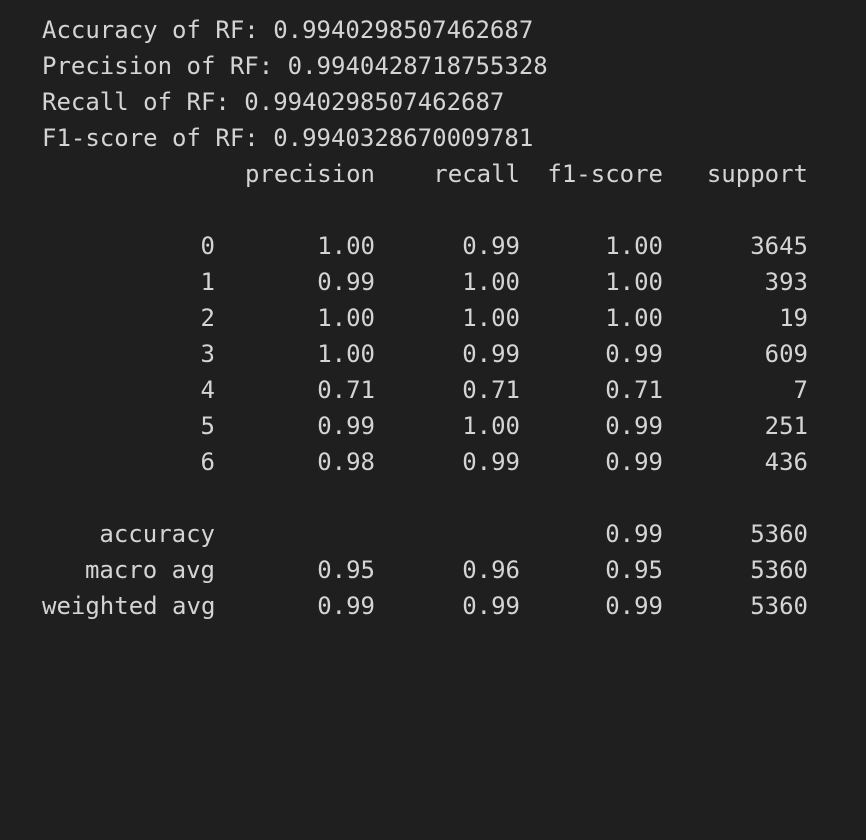 The image size is (866, 840). What do you see at coordinates (442, 246) in the screenshot?
I see `report-row-class-0: 0 1.00 0.99 1.00 3645` at bounding box center [442, 246].